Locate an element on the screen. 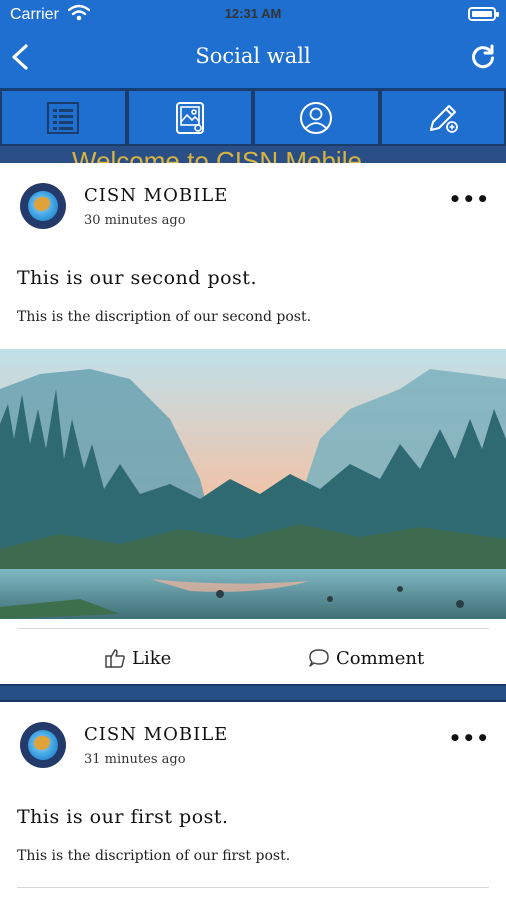  navigation-bar: Social wall is located at coordinates (253, 58).